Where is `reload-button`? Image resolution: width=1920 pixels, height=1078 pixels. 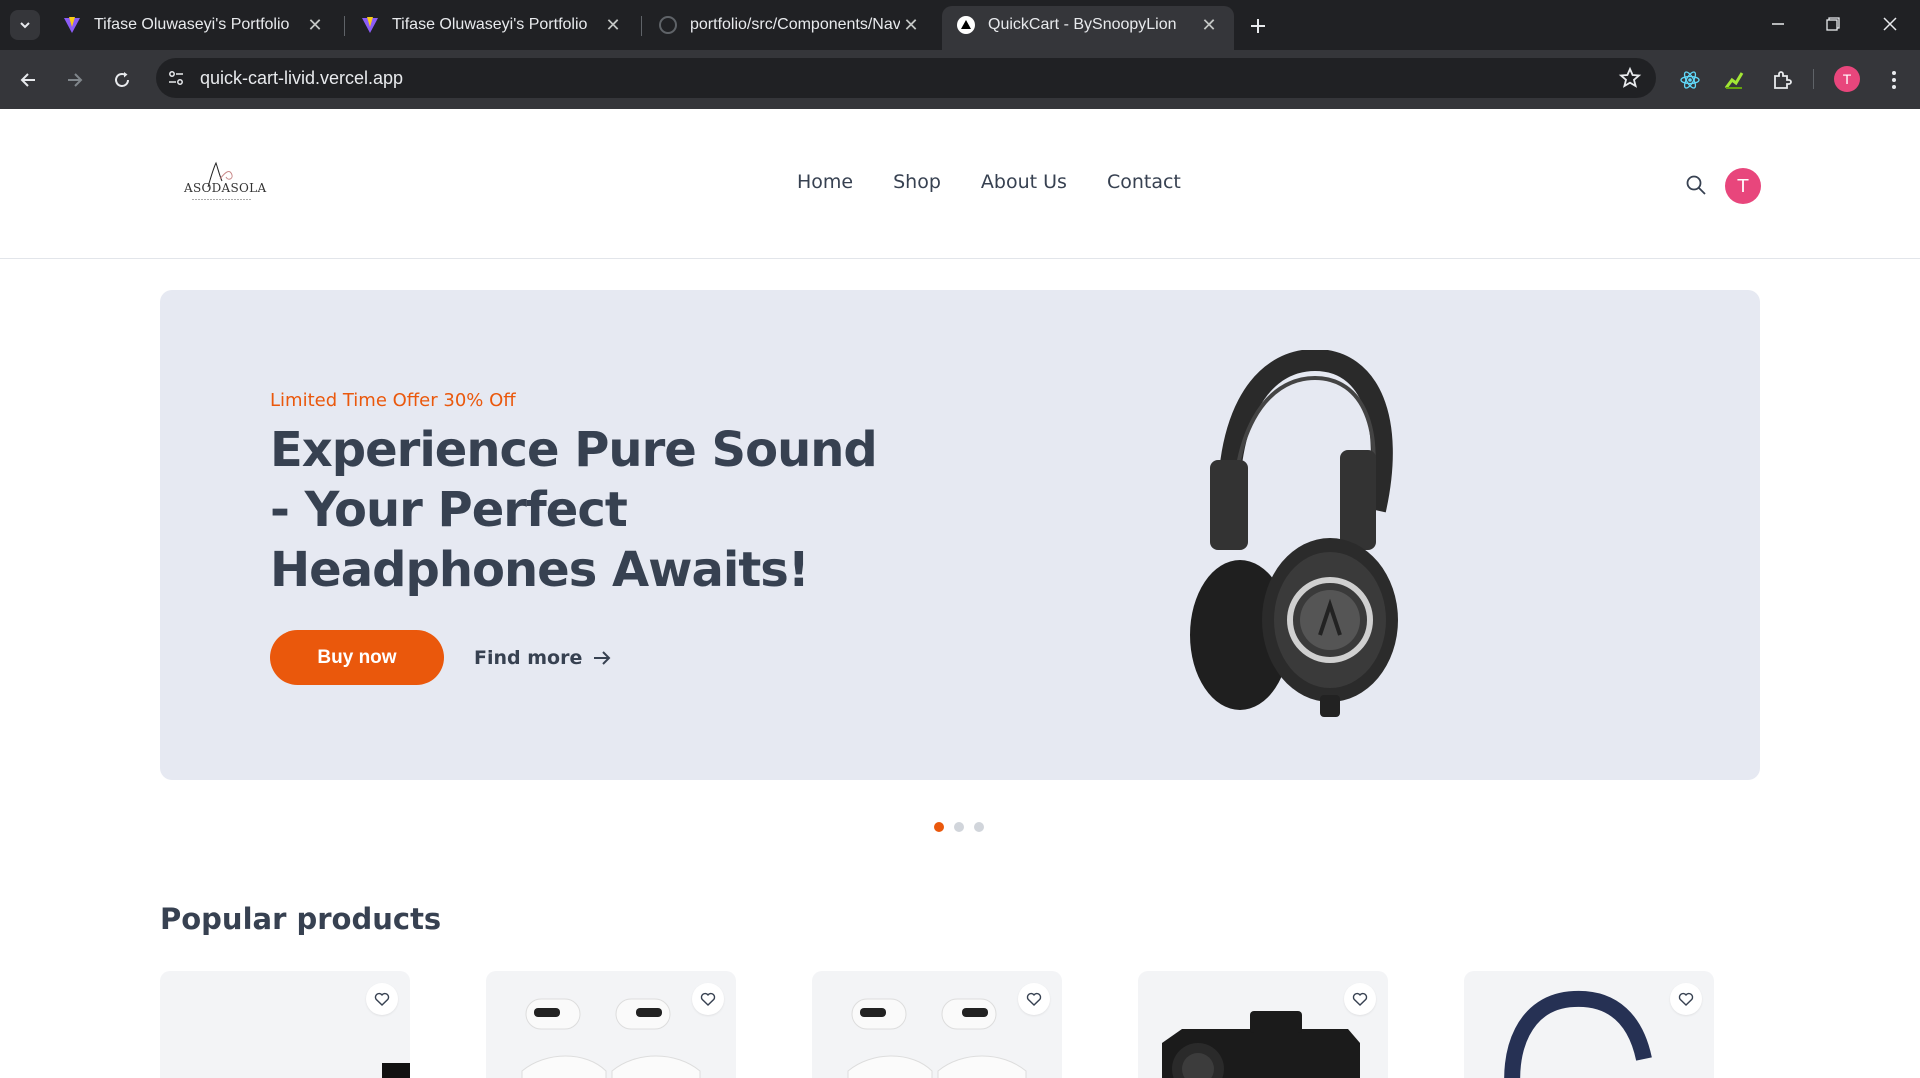
reload-button is located at coordinates (122, 80).